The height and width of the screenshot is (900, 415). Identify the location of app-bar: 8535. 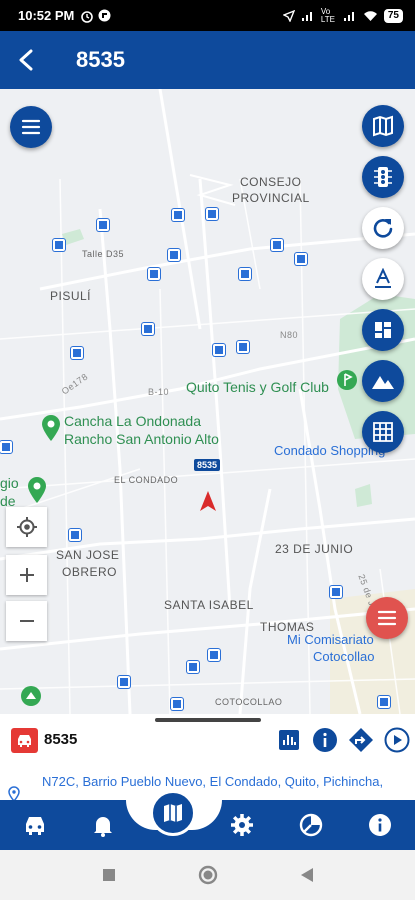
(207, 60).